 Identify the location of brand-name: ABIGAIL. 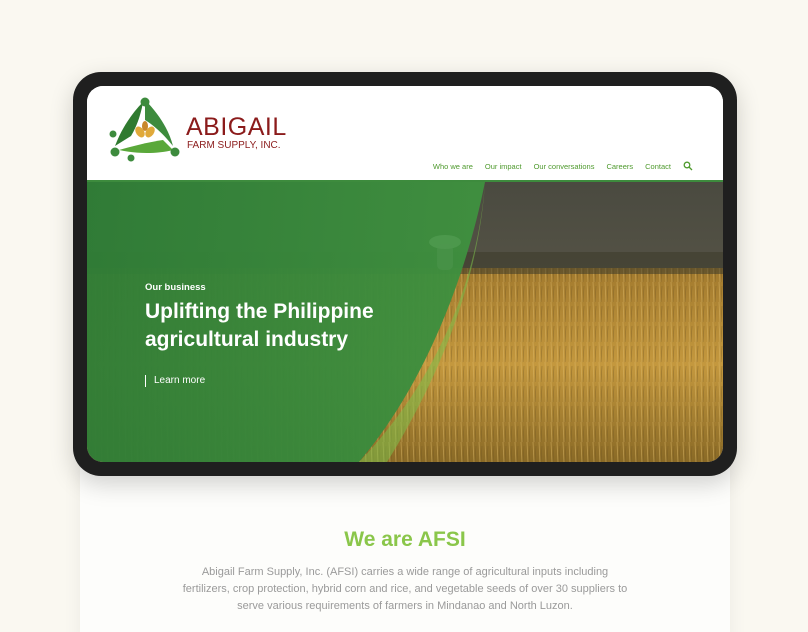
(236, 127).